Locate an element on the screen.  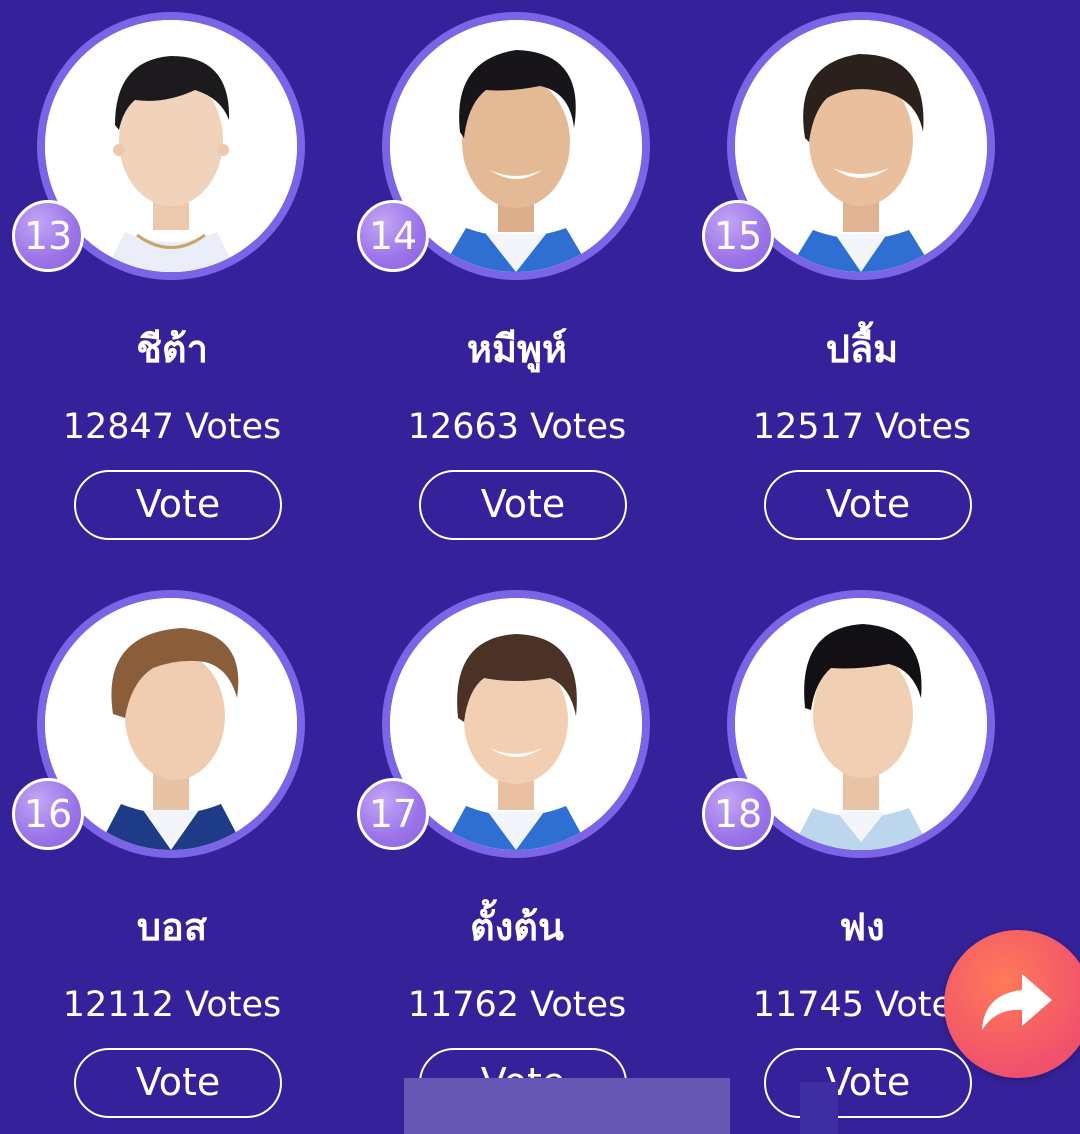
bottom-overlay-bar is located at coordinates (567, 1106).